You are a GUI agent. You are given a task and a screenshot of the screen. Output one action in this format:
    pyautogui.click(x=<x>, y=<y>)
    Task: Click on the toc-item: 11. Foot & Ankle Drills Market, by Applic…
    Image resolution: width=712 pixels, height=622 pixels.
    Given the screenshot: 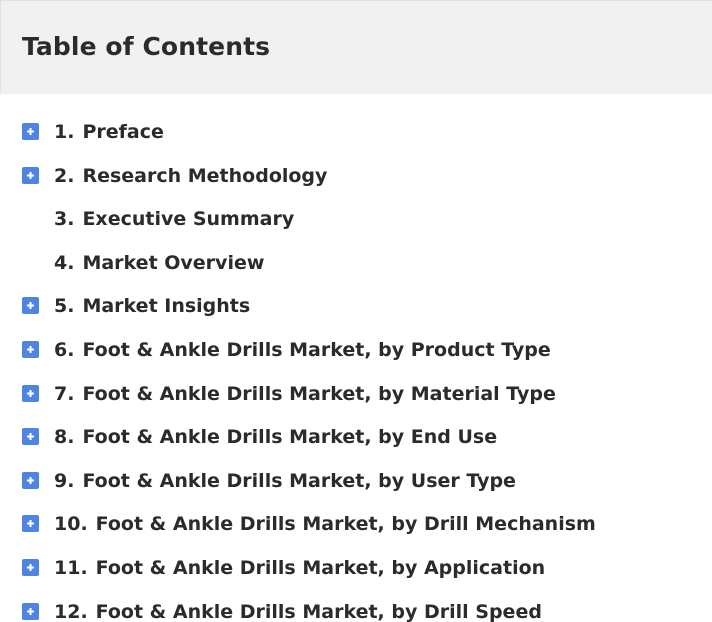 What is the action you would take?
    pyautogui.click(x=356, y=569)
    